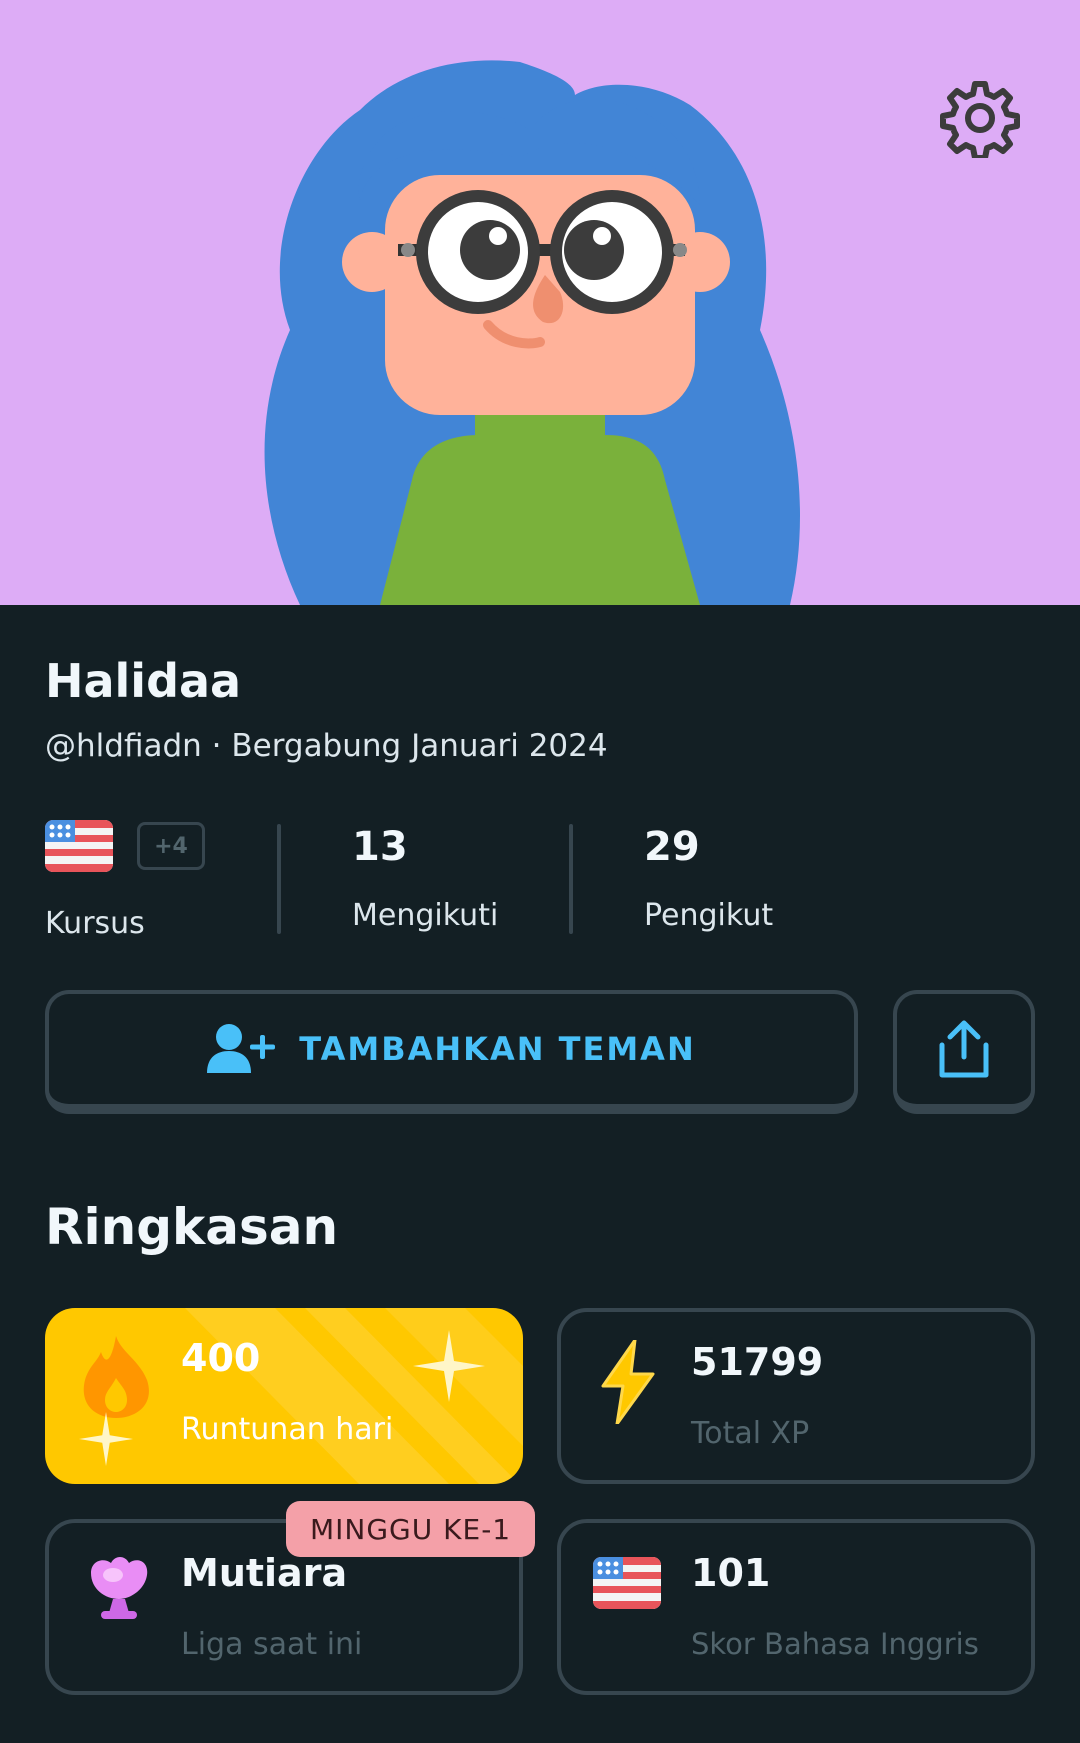 Image resolution: width=1080 pixels, height=1743 pixels. I want to click on followers-label: Pengikut, so click(708, 915).